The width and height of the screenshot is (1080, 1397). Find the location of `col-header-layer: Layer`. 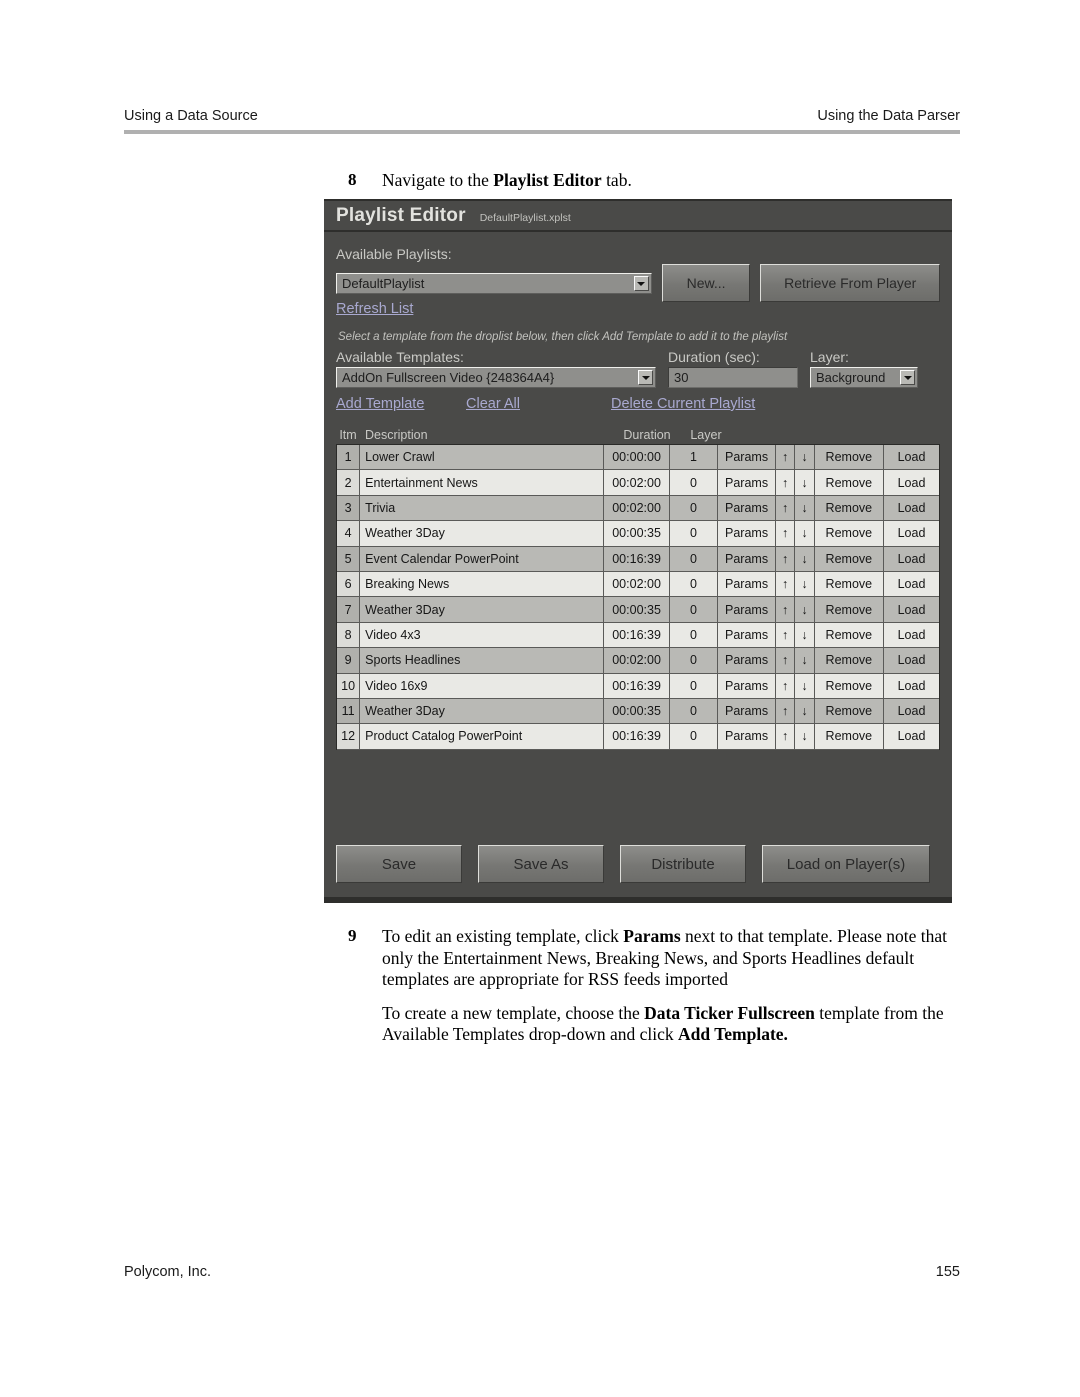

col-header-layer: Layer is located at coordinates (706, 435).